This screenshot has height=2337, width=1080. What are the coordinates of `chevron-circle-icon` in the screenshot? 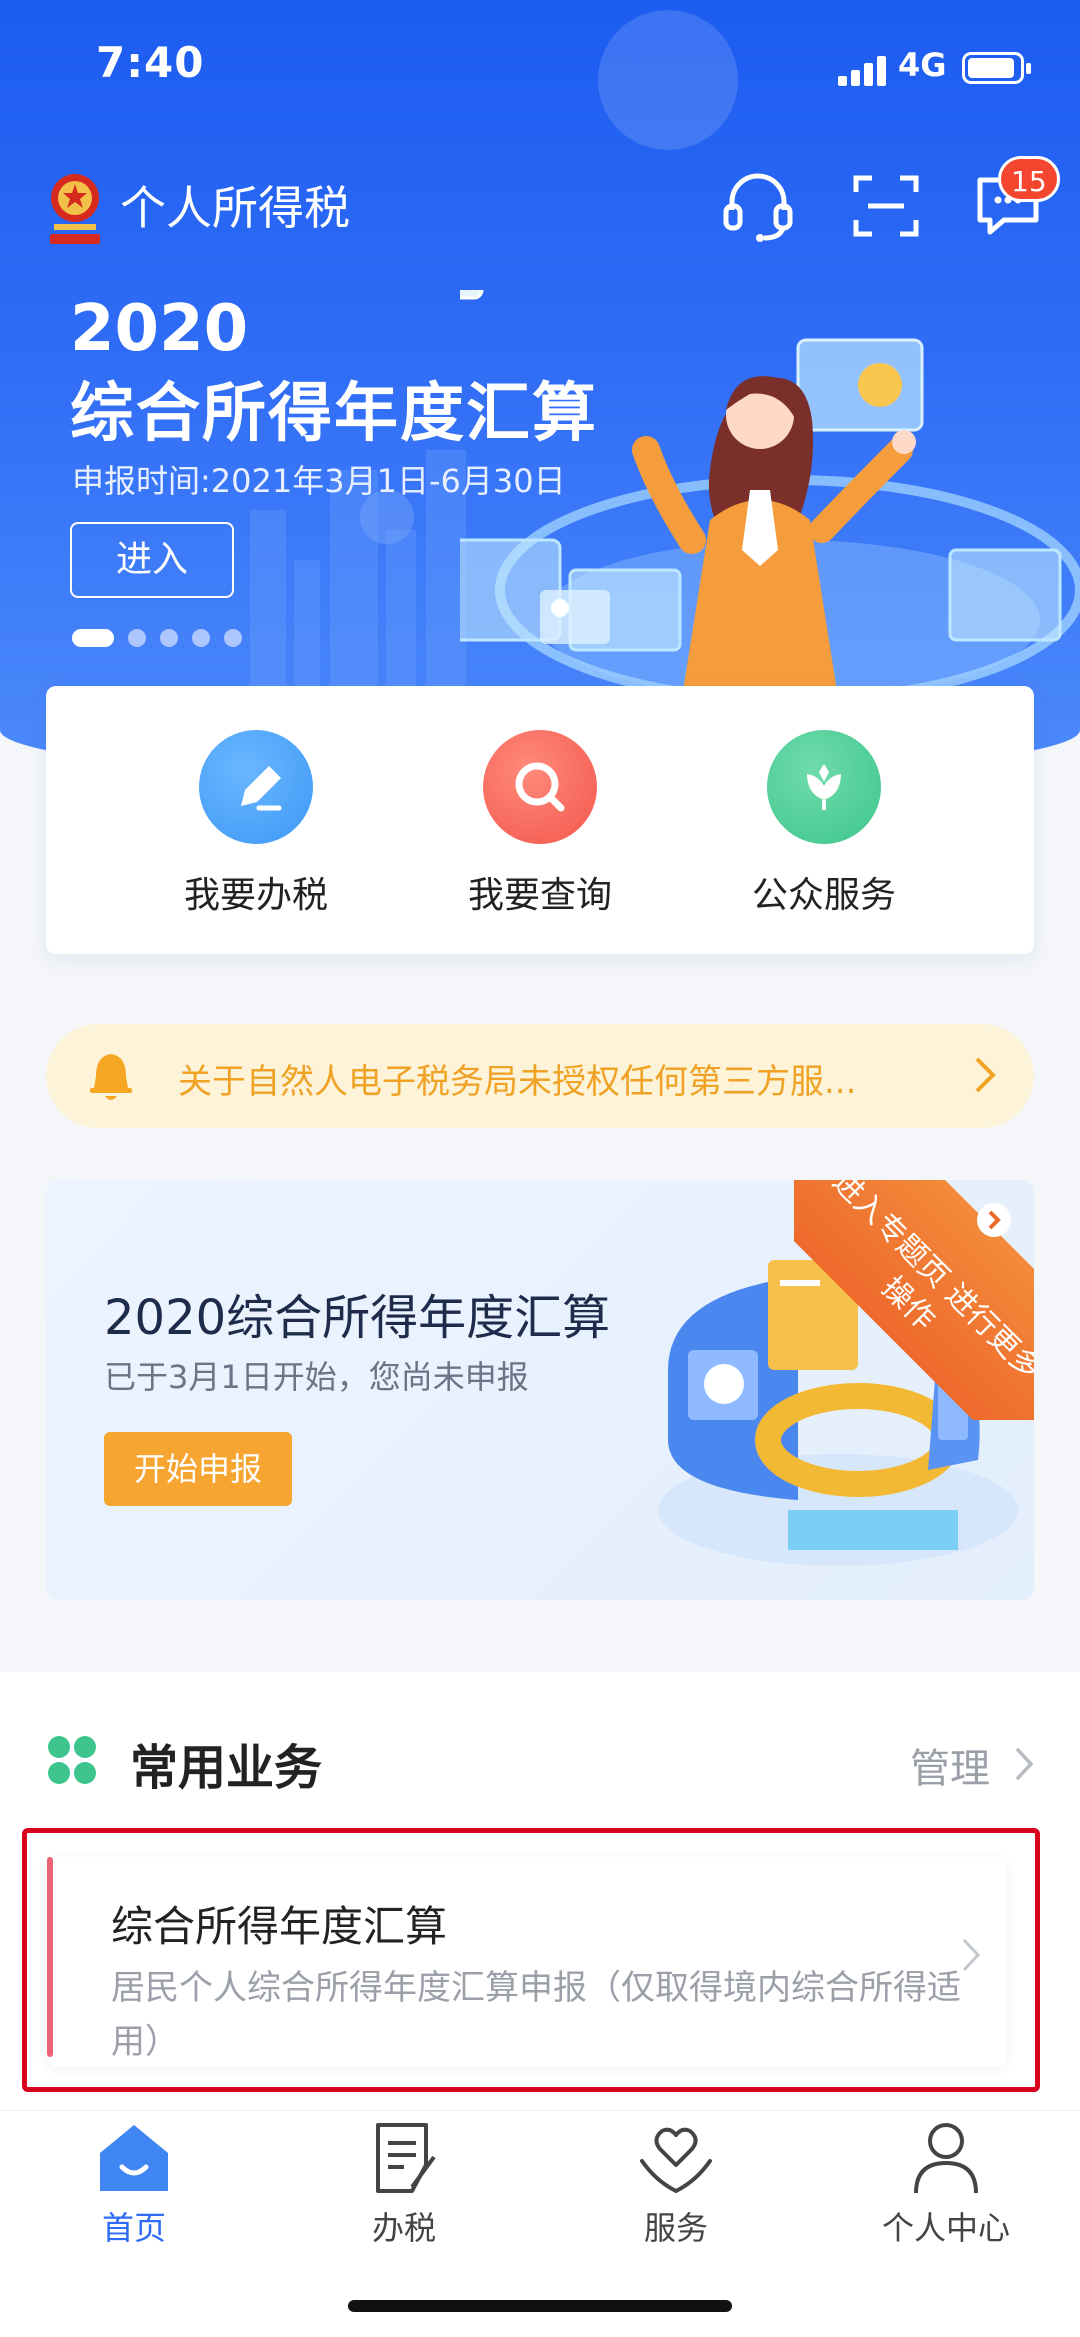 It's located at (994, 1220).